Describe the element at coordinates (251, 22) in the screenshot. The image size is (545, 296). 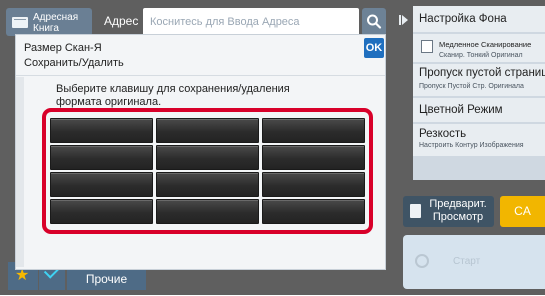
I see `address-input: Коснитесь для Ввода Адреса` at that location.